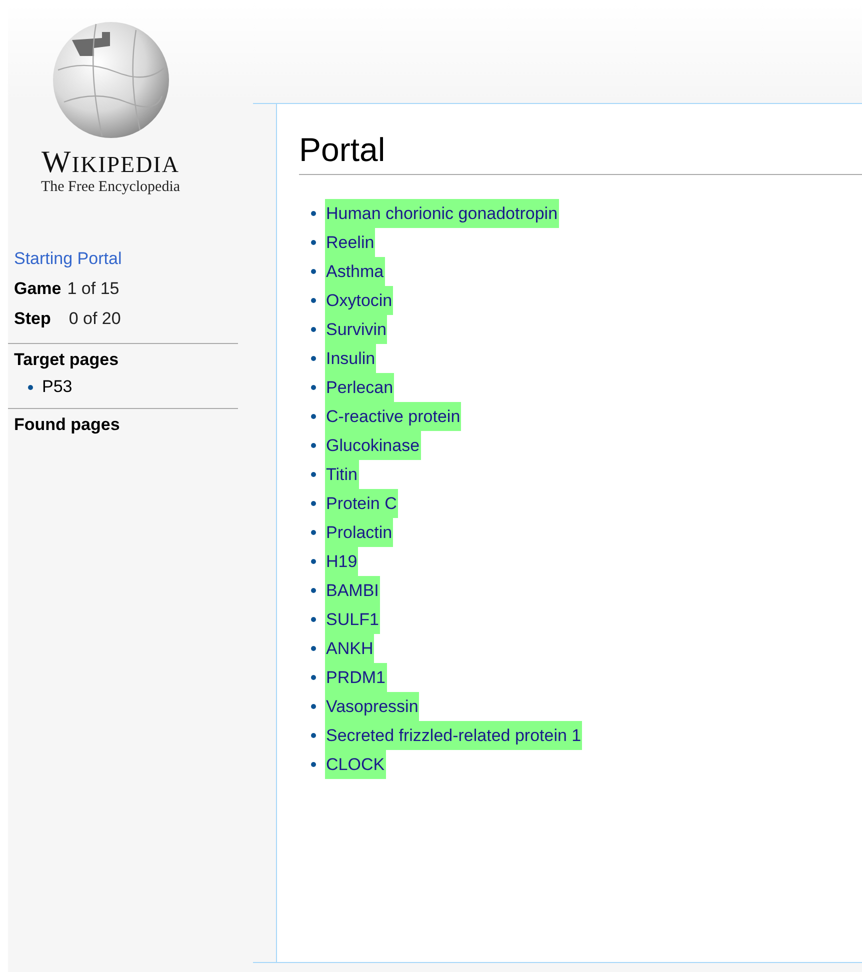  What do you see at coordinates (32, 319) in the screenshot?
I see `stat-label: Step` at bounding box center [32, 319].